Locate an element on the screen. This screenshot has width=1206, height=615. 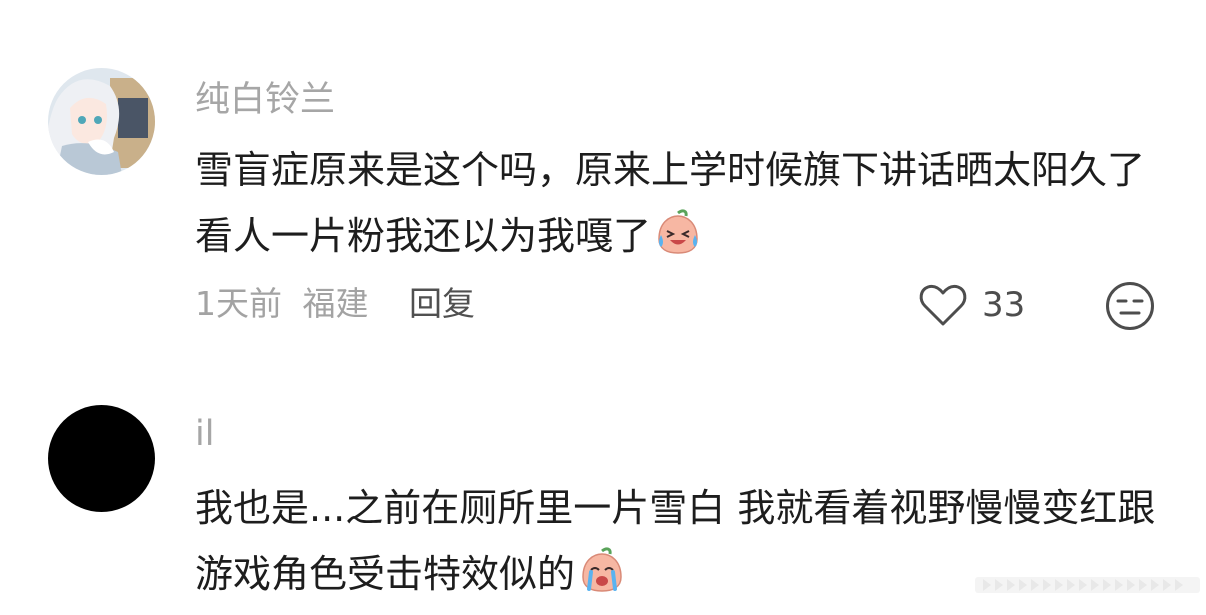
anime-girl-avatar-icon is located at coordinates (101, 121).